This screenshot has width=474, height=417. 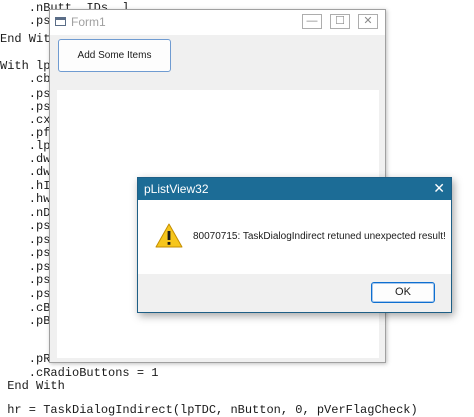 What do you see at coordinates (25, 199) in the screenshot?
I see `code-line: .hw` at bounding box center [25, 199].